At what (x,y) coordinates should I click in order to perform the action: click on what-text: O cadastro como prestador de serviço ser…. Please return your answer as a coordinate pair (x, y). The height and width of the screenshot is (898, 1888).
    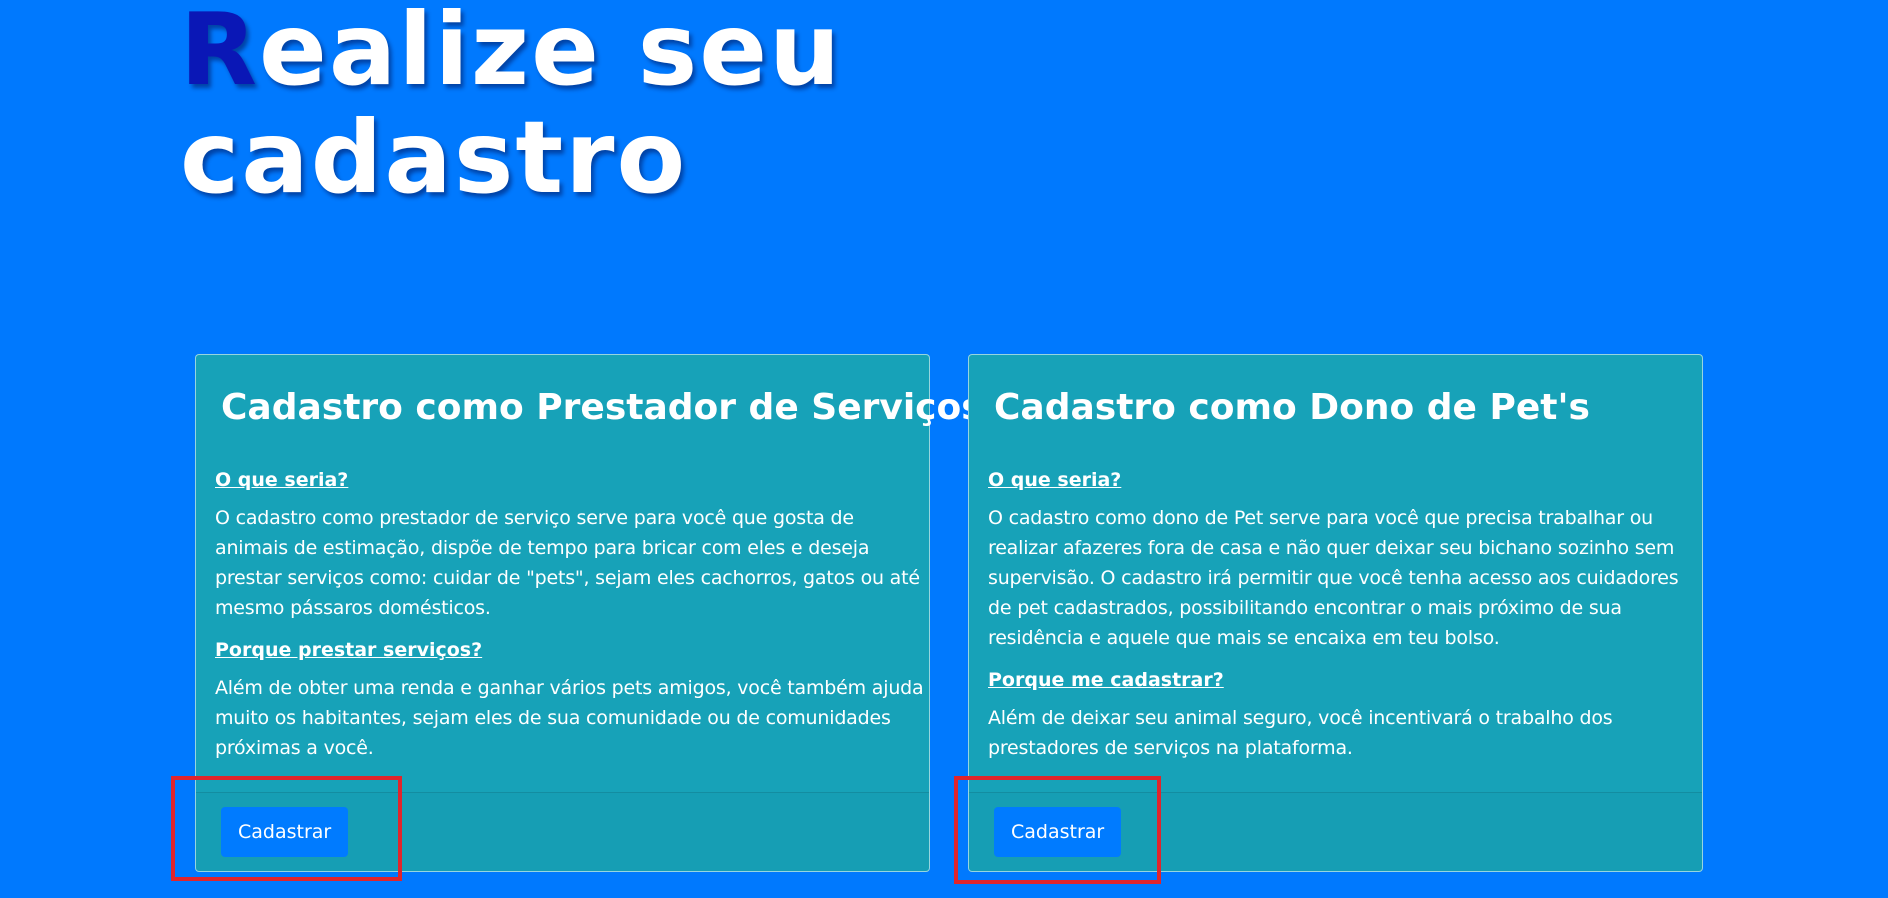
    Looking at the image, I should click on (567, 563).